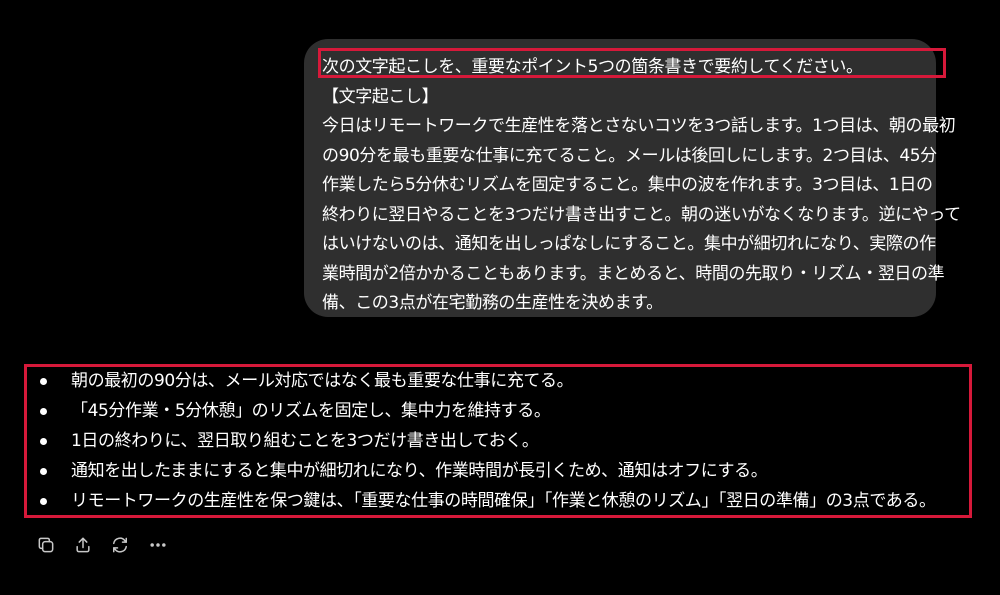 The height and width of the screenshot is (595, 1000). I want to click on regenerate-icon, so click(120, 545).